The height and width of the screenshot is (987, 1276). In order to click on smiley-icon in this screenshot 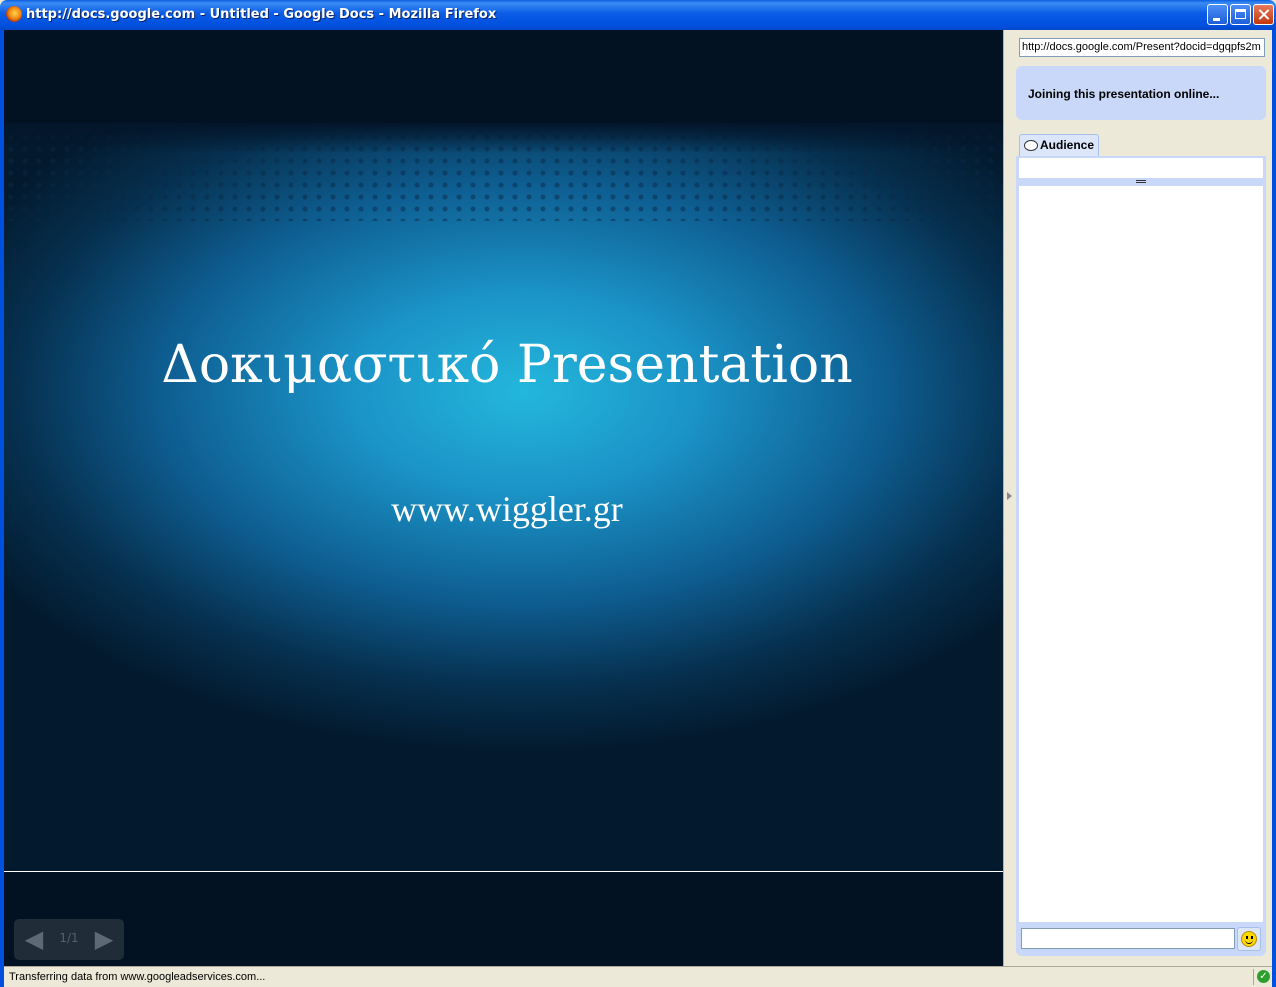, I will do `click(1249, 939)`.